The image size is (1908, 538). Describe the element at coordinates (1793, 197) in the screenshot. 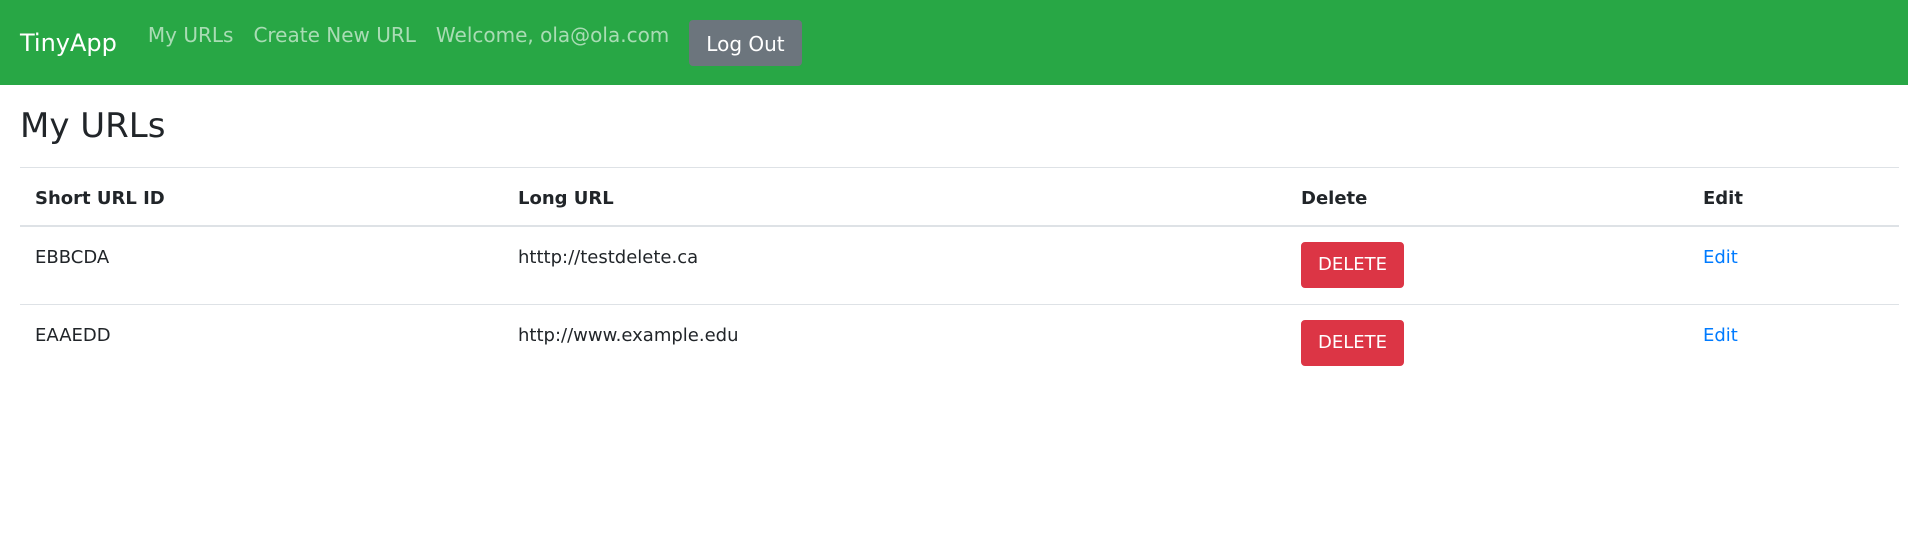

I see `header-edit: Edit` at that location.